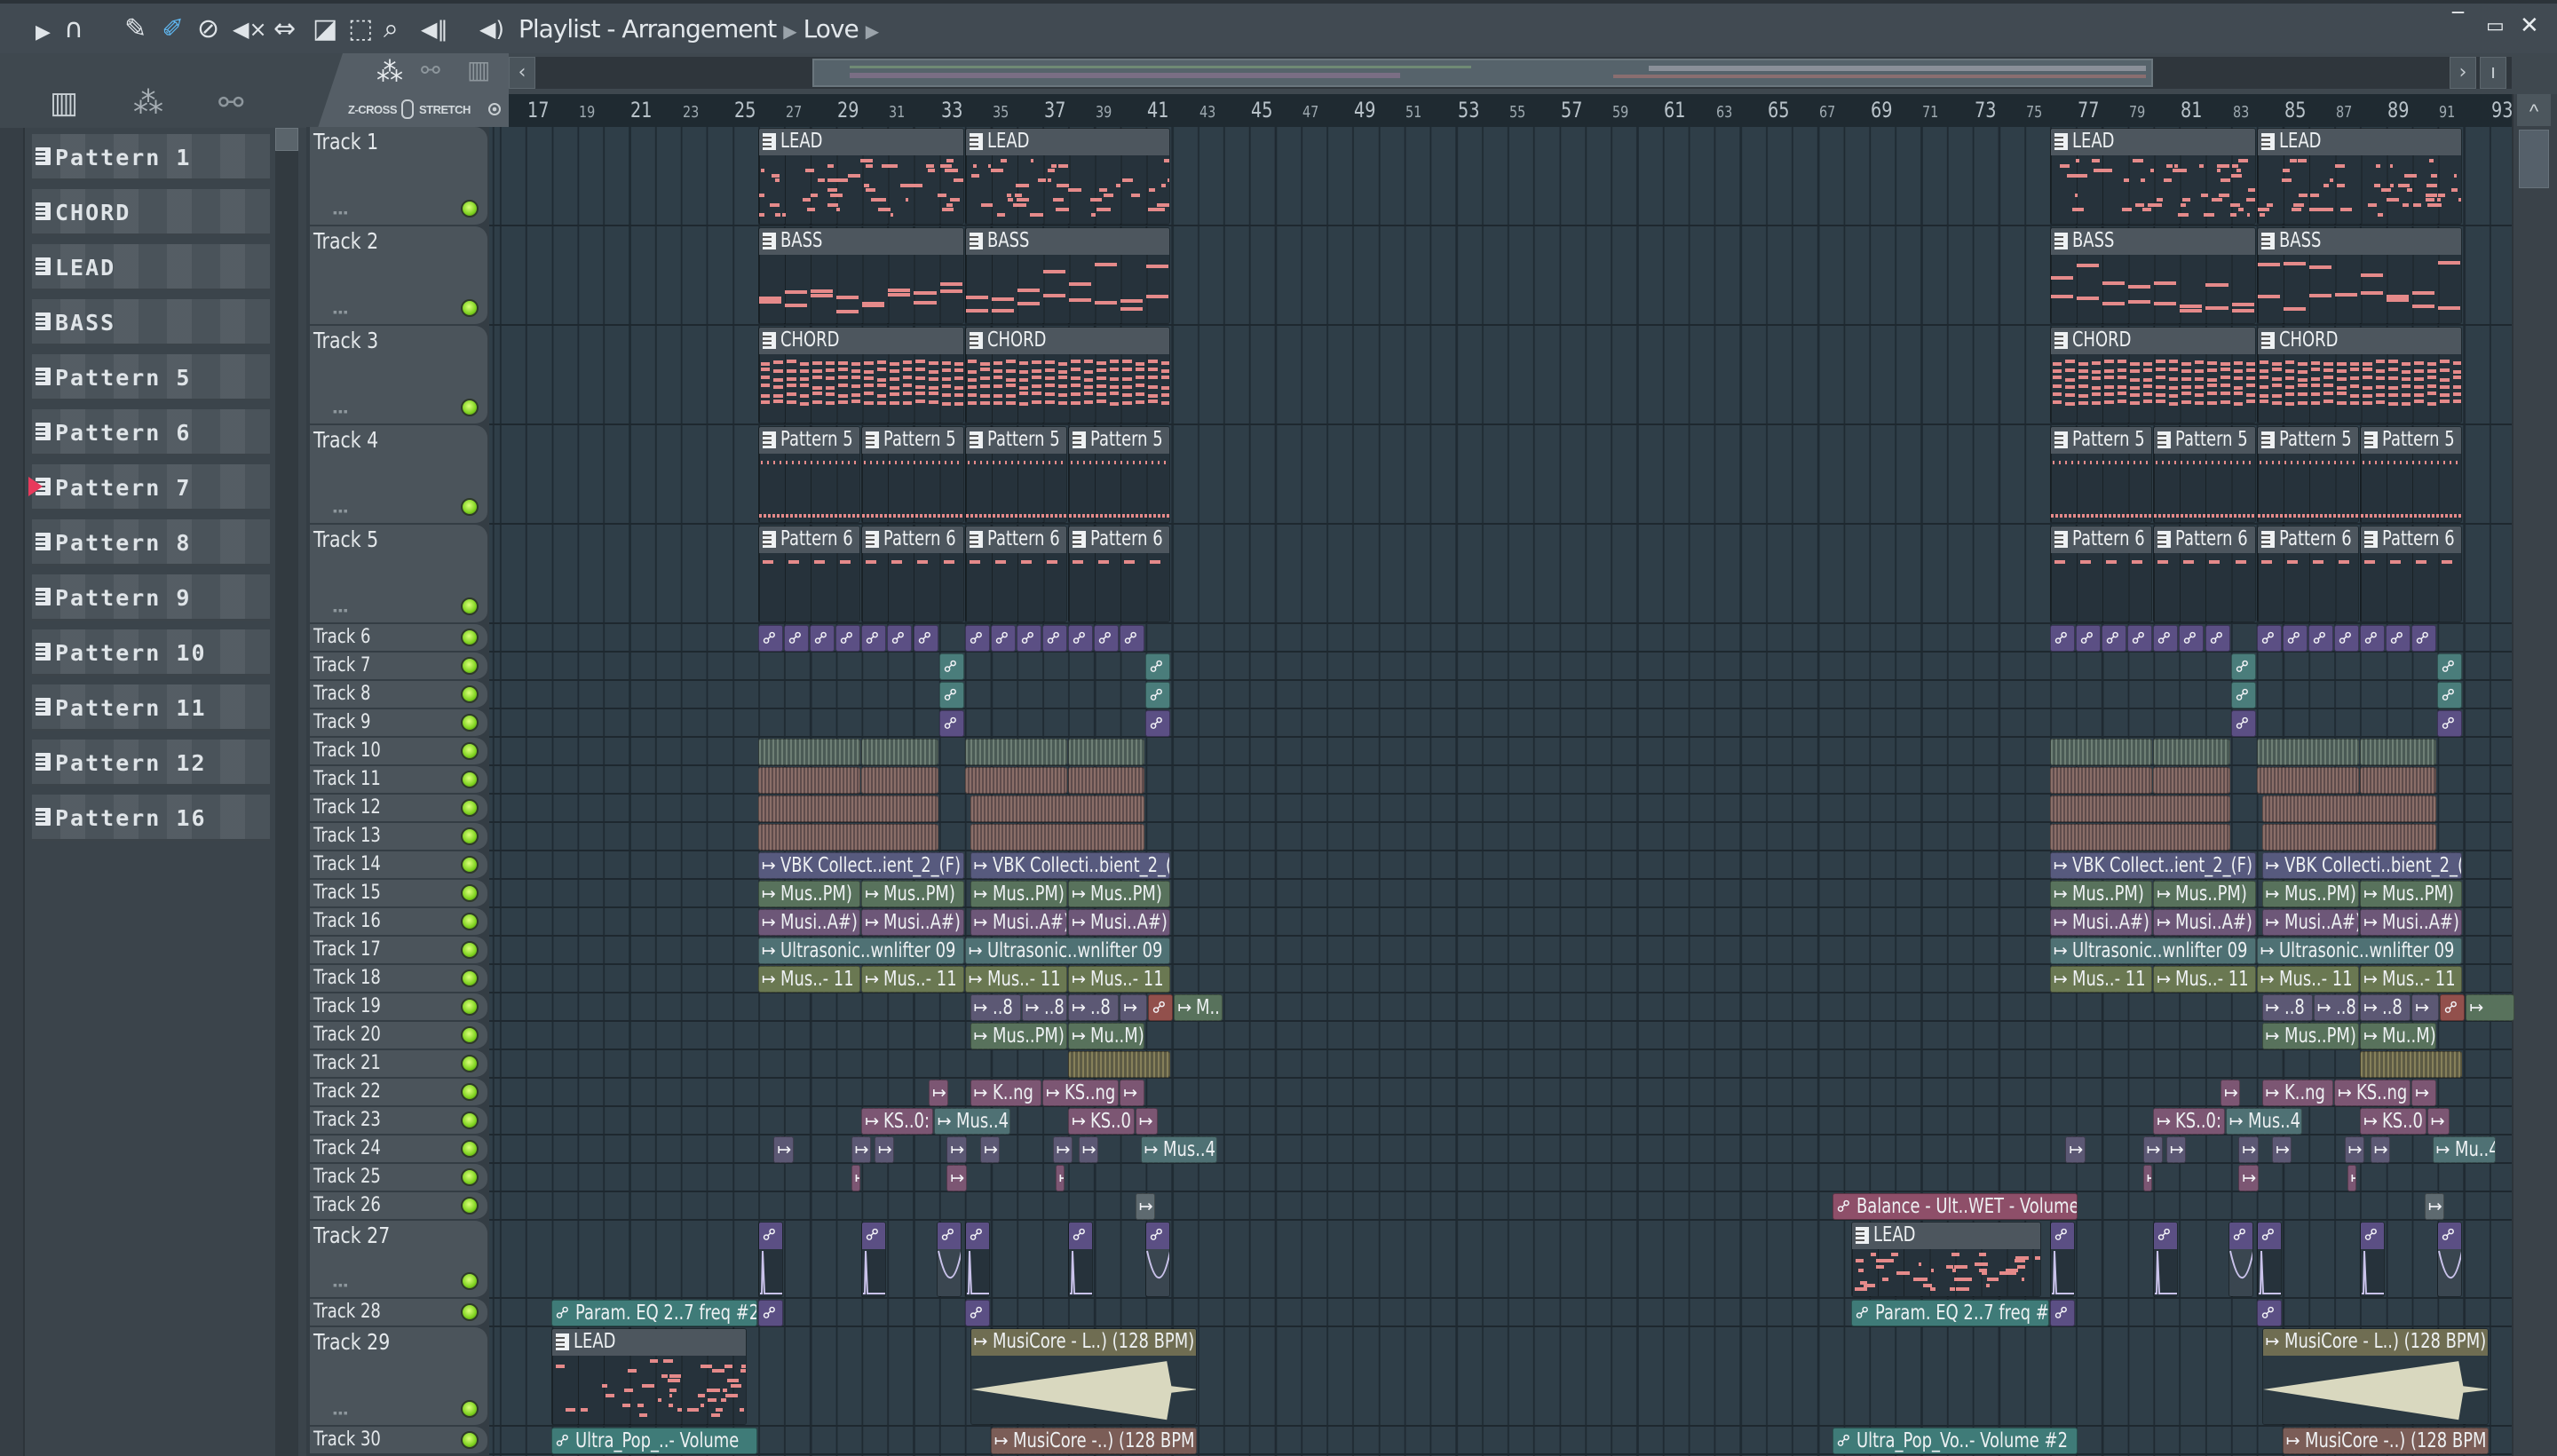  Describe the element at coordinates (2385, 1441) in the screenshot. I see `audio-clip: ↦ MusiCore -..) (128 BPM)` at that location.